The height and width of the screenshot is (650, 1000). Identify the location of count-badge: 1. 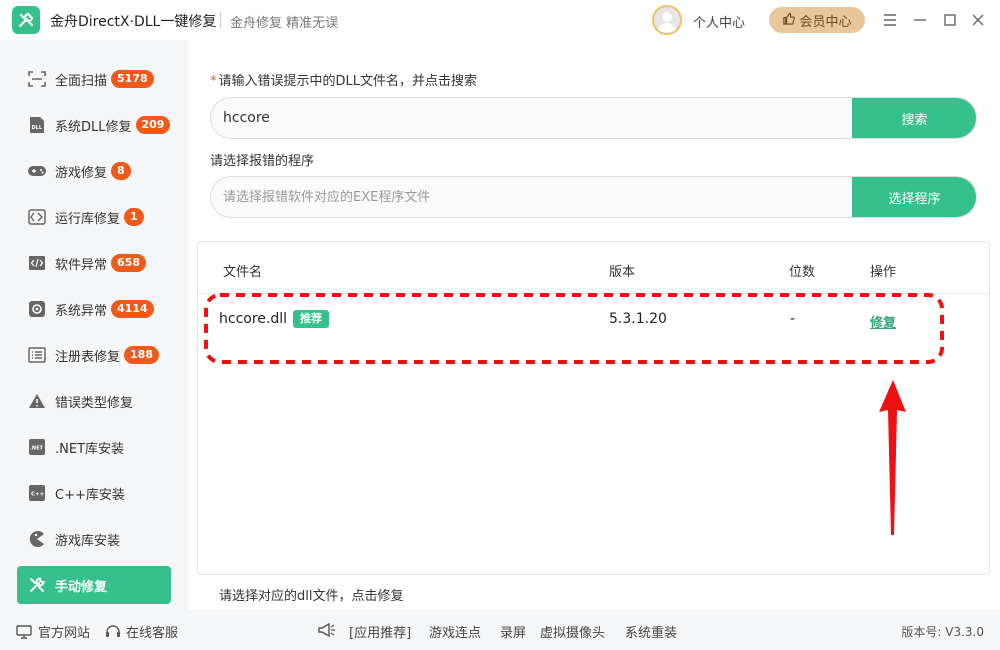
(134, 217).